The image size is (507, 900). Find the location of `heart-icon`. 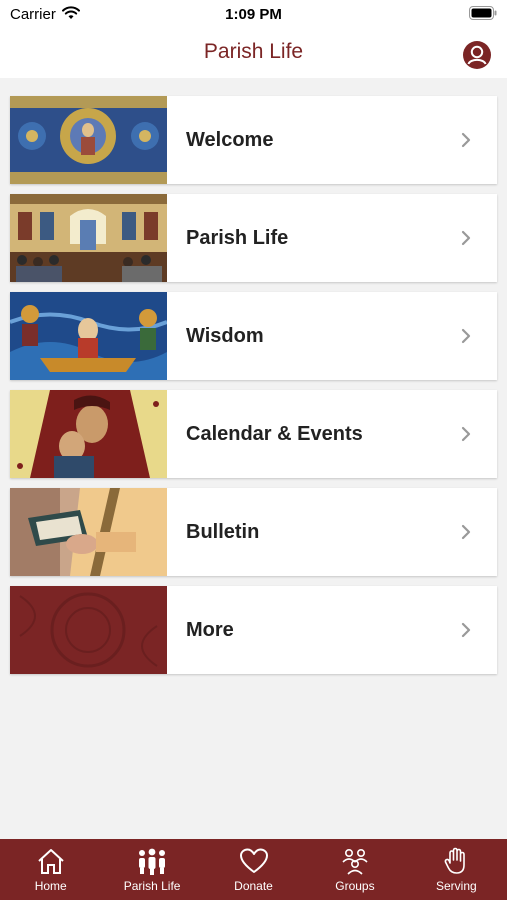

heart-icon is located at coordinates (253, 860).